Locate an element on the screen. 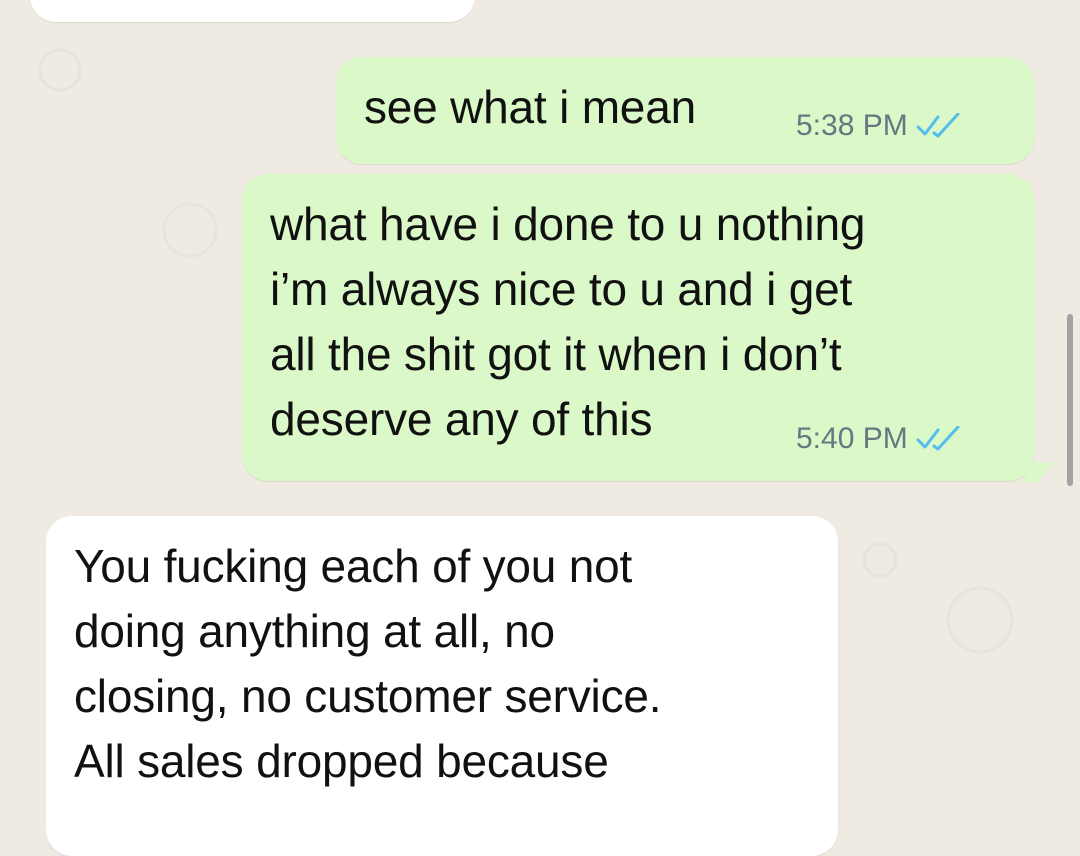 This screenshot has width=1080, height=856. outgoing-message-bubble: see what i mean 5:38 PM is located at coordinates (685, 110).